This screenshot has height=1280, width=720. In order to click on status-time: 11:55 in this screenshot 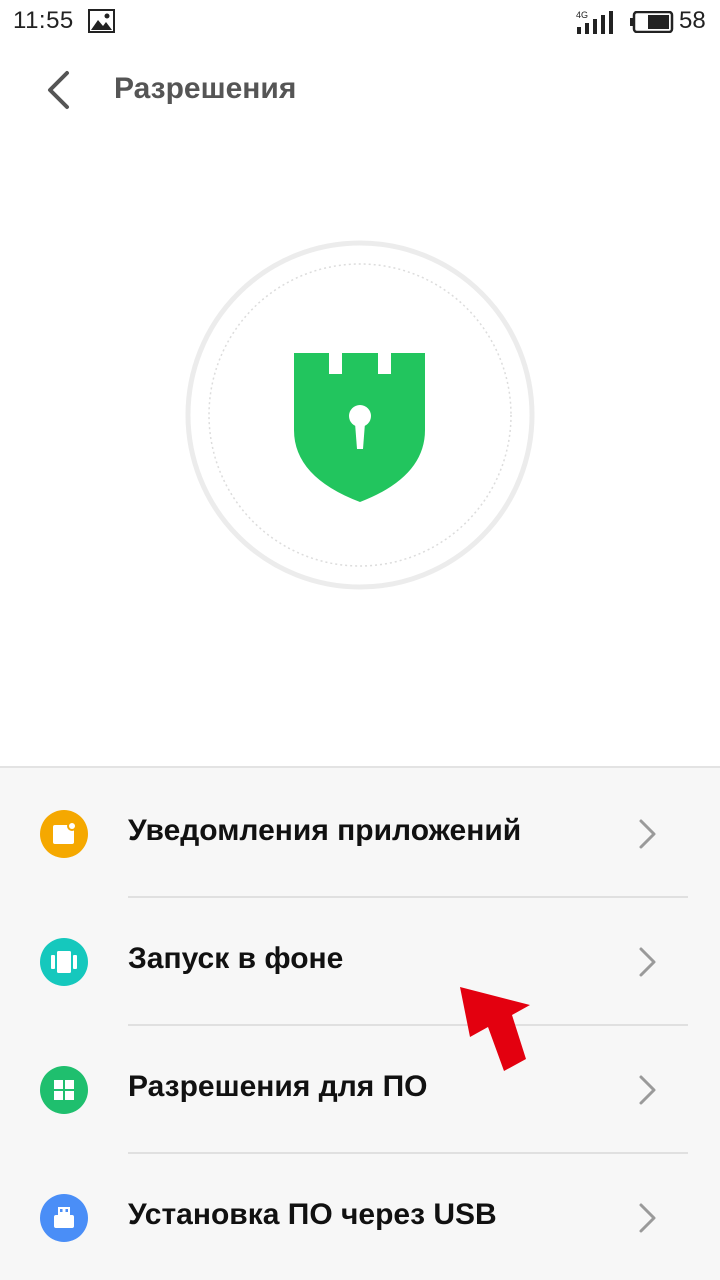, I will do `click(43, 20)`.